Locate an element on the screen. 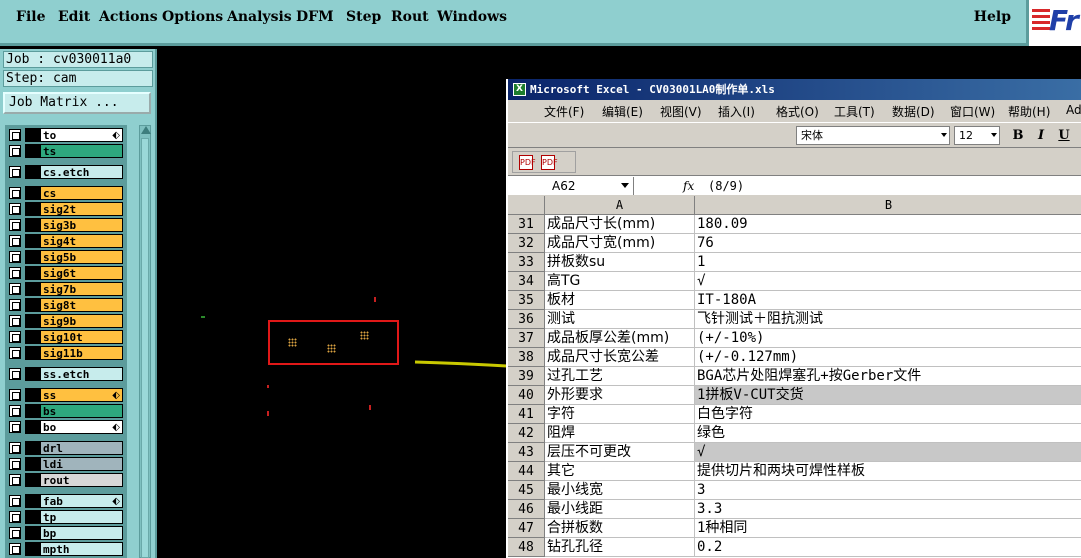 This screenshot has height=558, width=1081. layer-name: sig8t is located at coordinates (81, 305).